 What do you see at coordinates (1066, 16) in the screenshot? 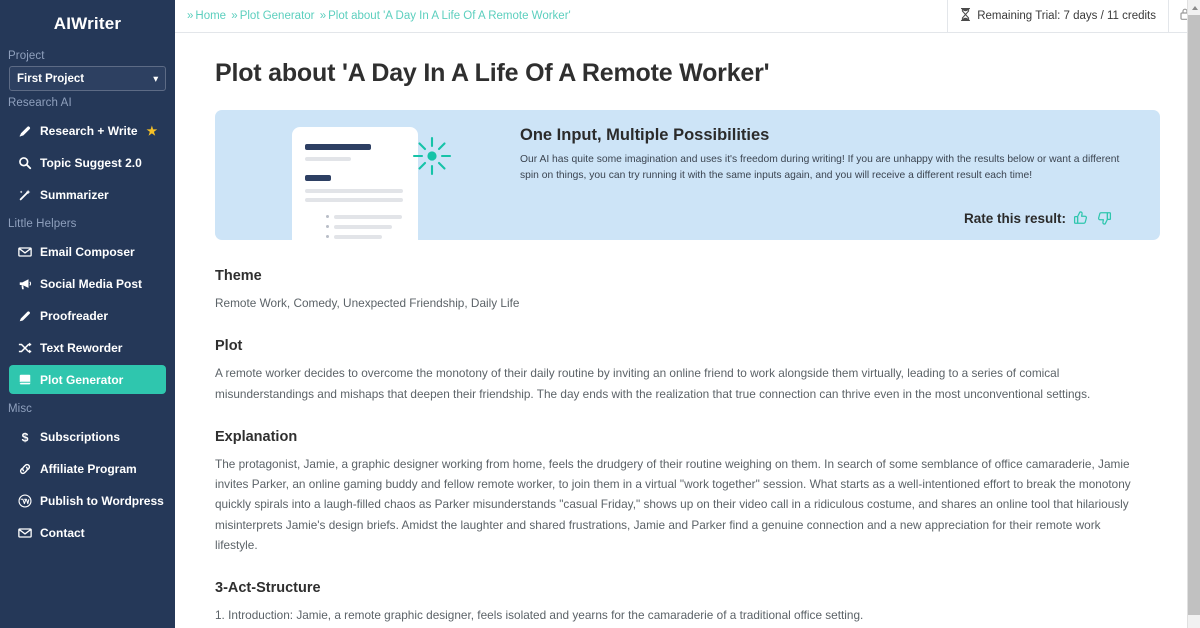
I see `trial-text: Remaining Trial: 7 days / 11 credits` at bounding box center [1066, 16].